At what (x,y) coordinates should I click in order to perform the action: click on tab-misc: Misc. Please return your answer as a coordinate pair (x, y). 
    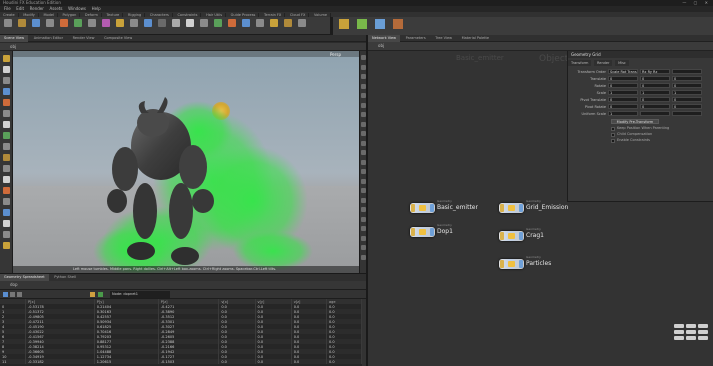
    Looking at the image, I should click on (622, 63).